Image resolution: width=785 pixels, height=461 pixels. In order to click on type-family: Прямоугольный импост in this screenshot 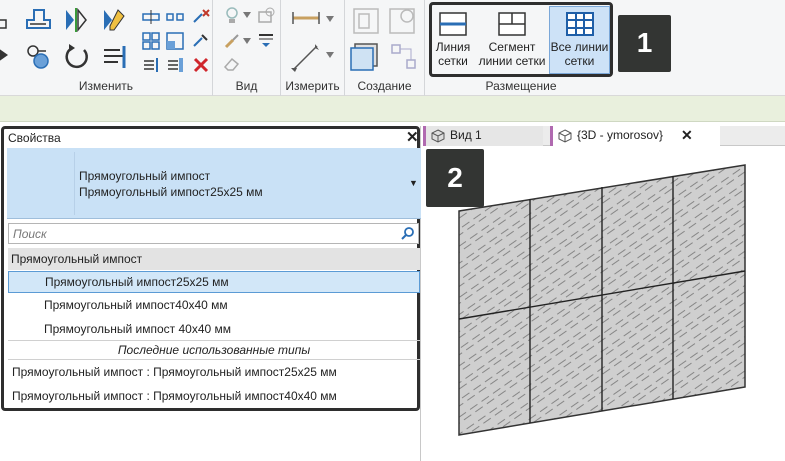, I will do `click(145, 176)`.